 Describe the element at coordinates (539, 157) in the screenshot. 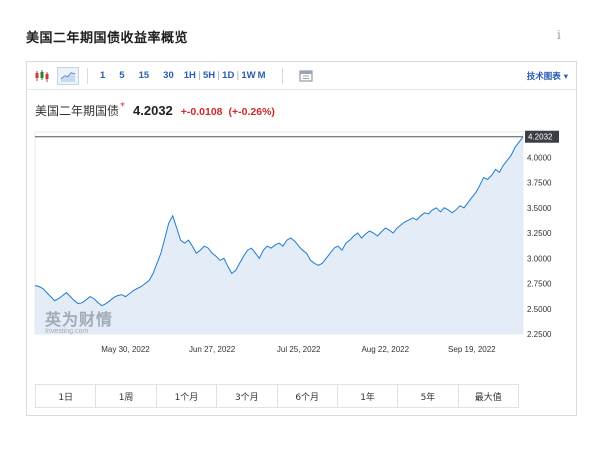

I see `y-tick-label: 4.0000` at that location.